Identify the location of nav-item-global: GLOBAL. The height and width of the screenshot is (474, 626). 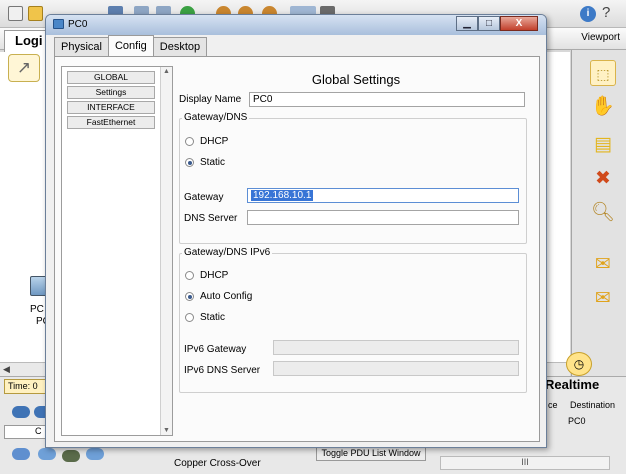
(111, 77).